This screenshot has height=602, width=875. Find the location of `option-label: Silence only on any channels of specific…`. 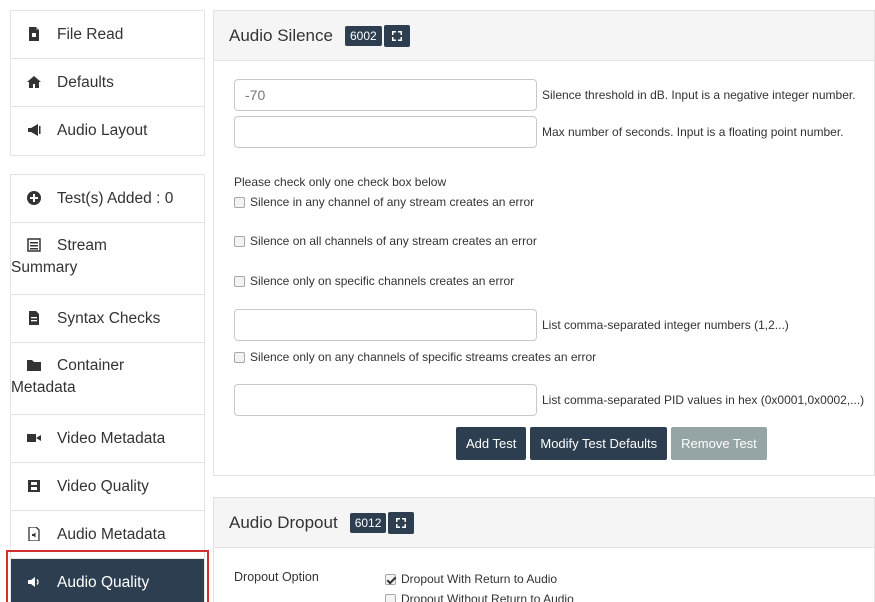

option-label: Silence only on any channels of specific… is located at coordinates (423, 357).